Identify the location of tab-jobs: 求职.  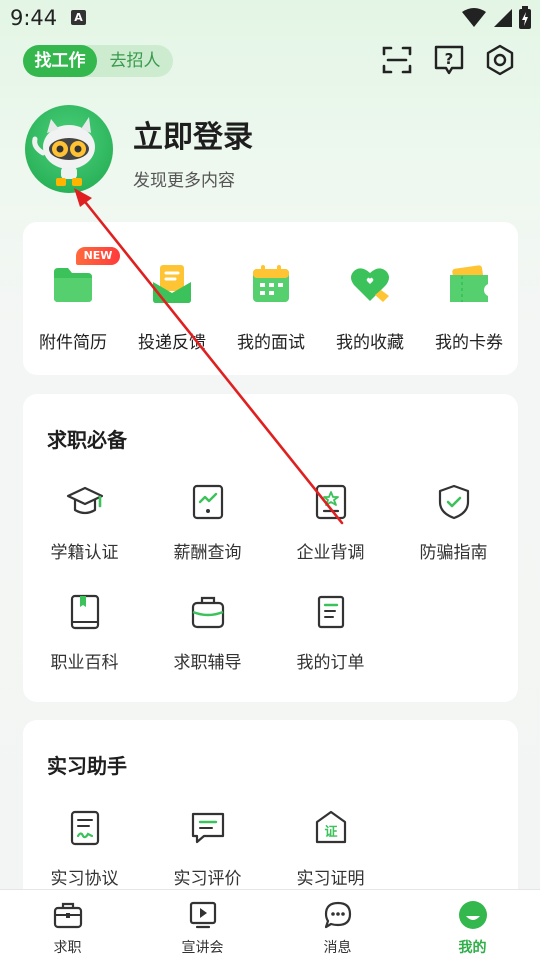
(67, 925).